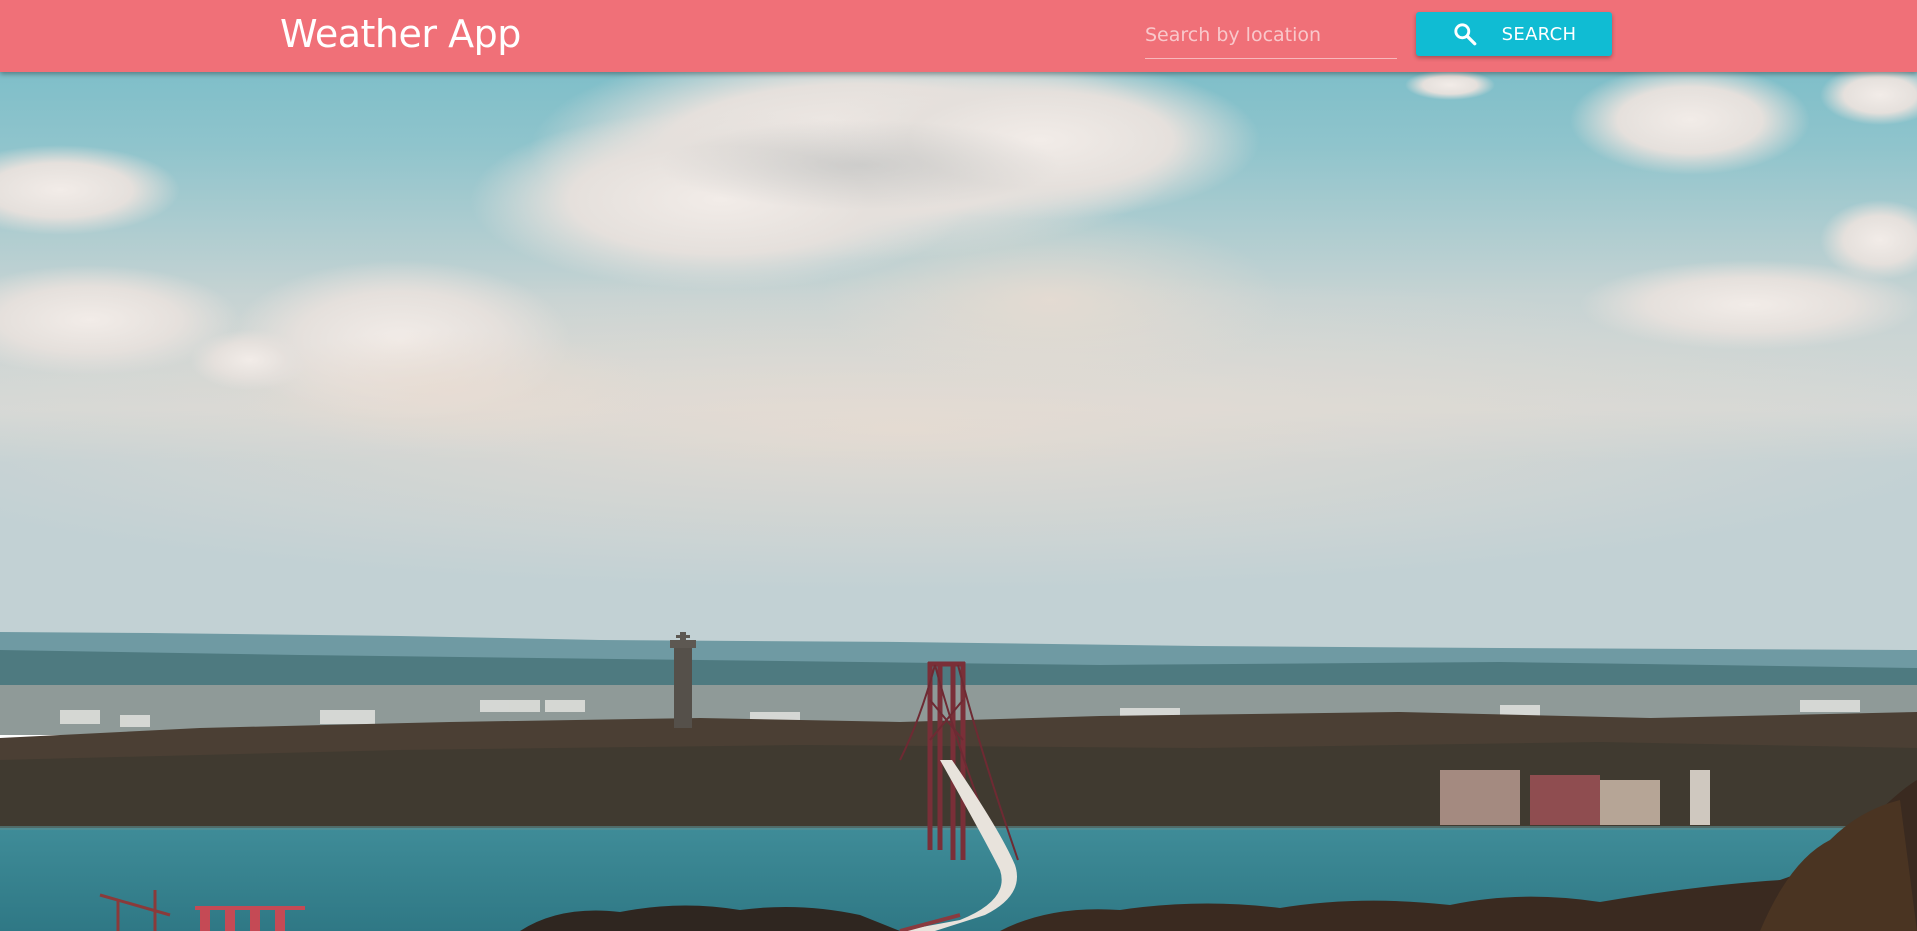 The image size is (1917, 931). What do you see at coordinates (958, 36) in the screenshot?
I see `top-app-bar: Weather App SEARCH` at bounding box center [958, 36].